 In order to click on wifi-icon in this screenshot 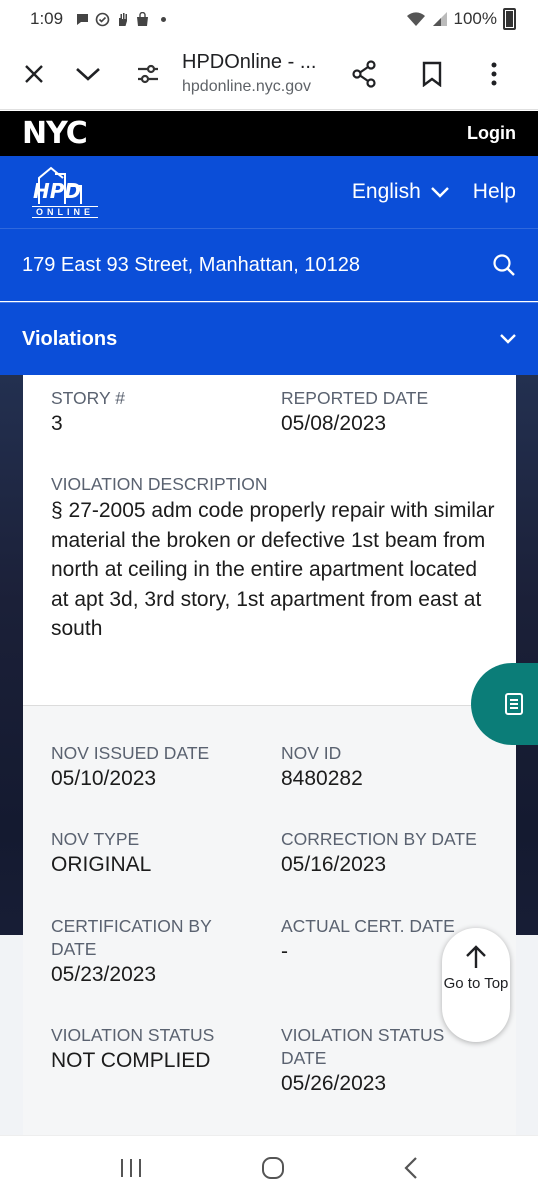, I will do `click(415, 19)`.